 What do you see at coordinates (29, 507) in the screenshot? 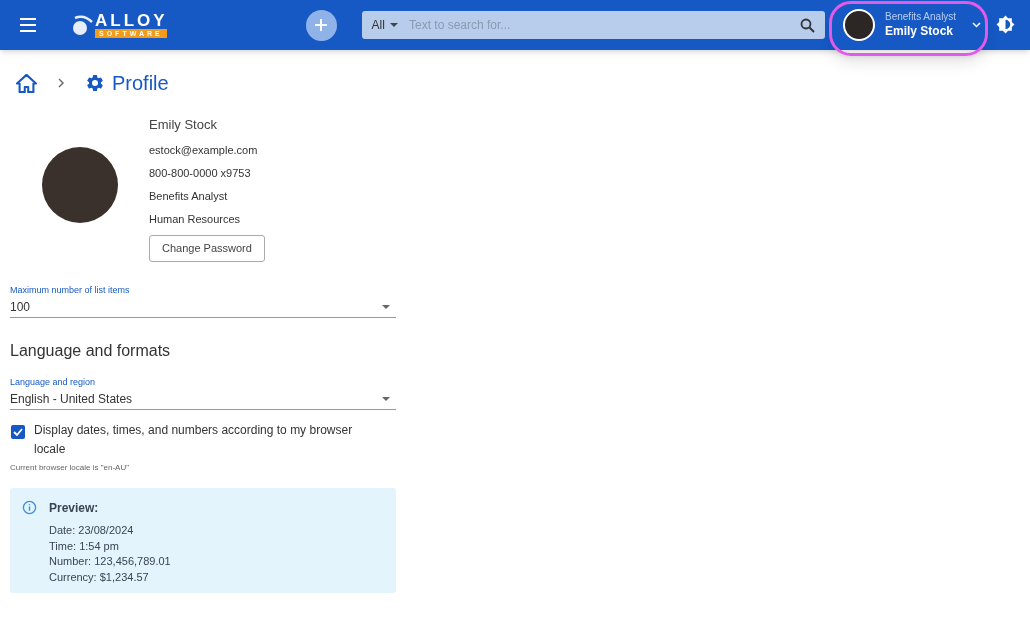
I see `info-icon` at bounding box center [29, 507].